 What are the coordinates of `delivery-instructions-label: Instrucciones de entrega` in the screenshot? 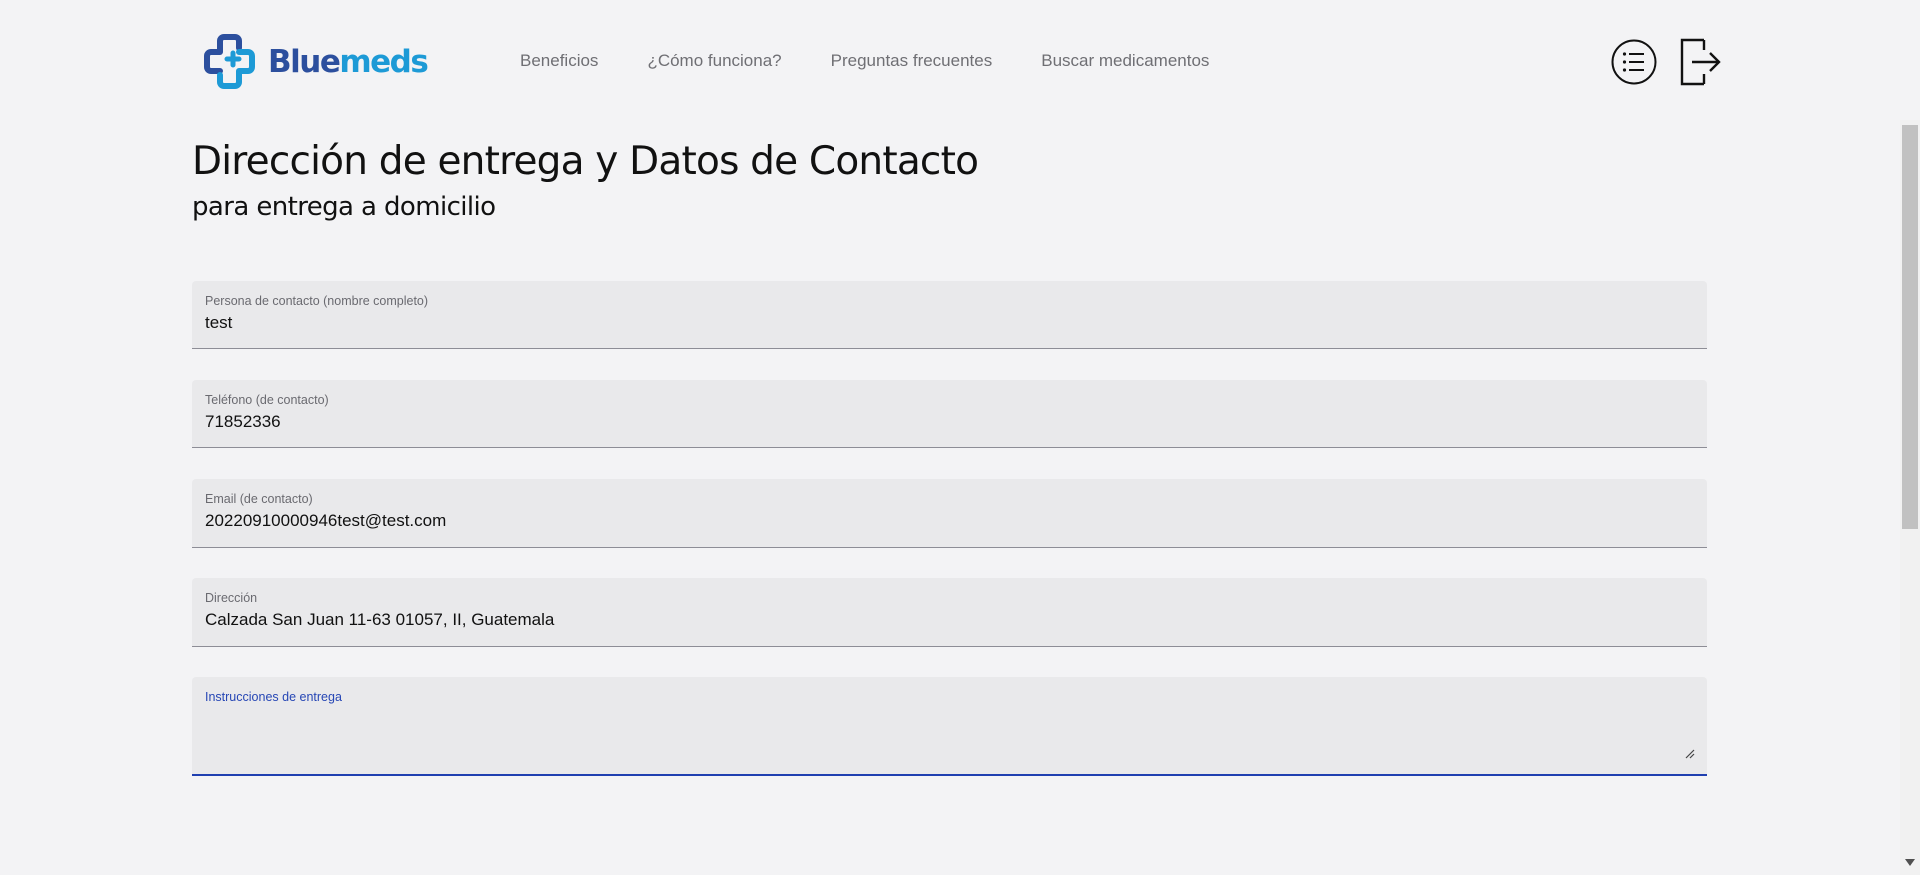 It's located at (273, 697).